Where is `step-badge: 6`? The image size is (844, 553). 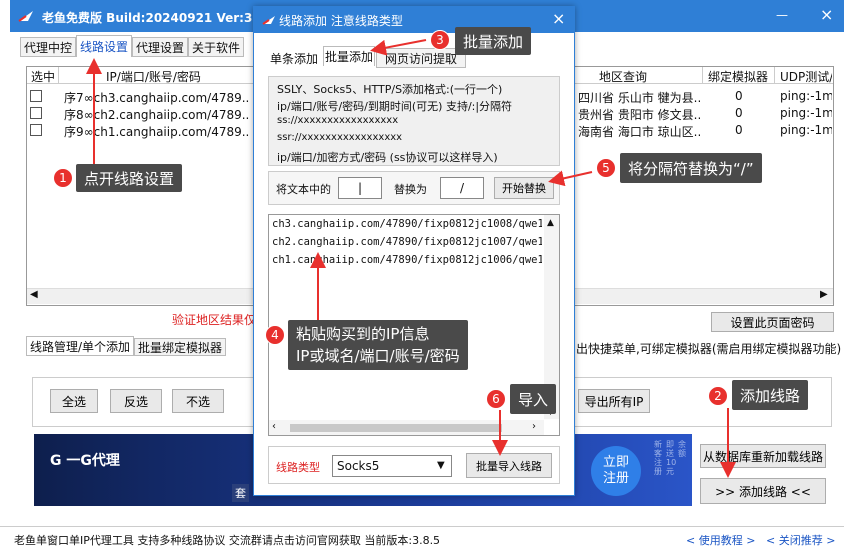
step-badge: 6 is located at coordinates (496, 399).